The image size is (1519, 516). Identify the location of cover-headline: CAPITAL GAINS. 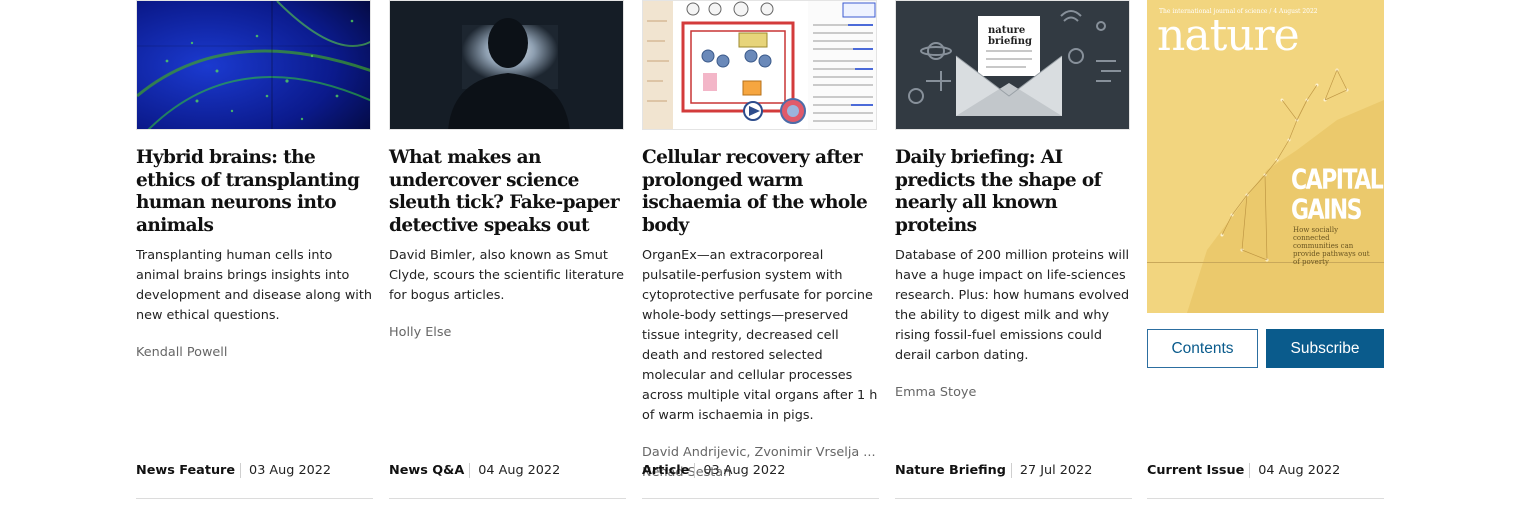
(1337, 195).